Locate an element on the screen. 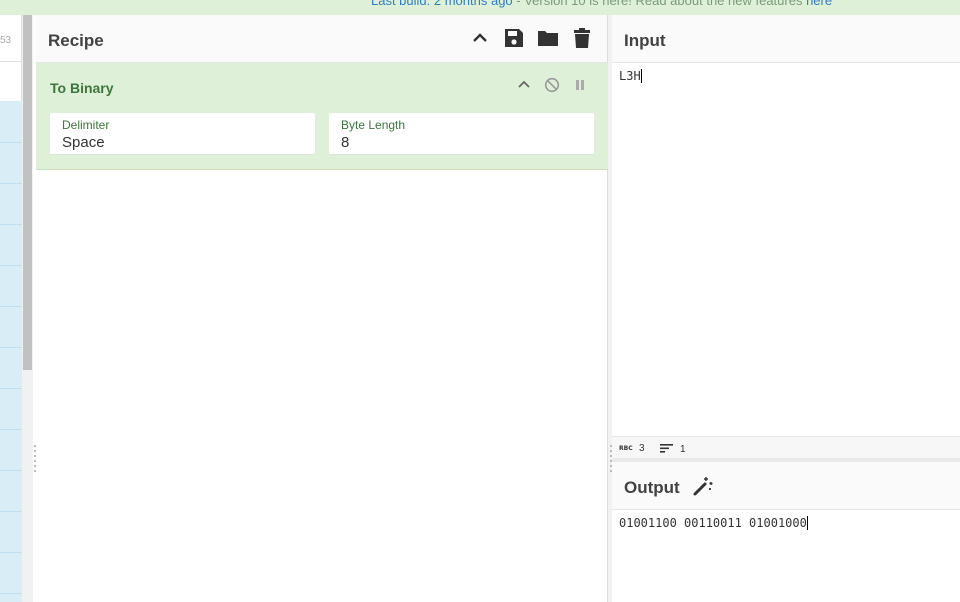  input-lines-stat: 1 is located at coordinates (673, 449).